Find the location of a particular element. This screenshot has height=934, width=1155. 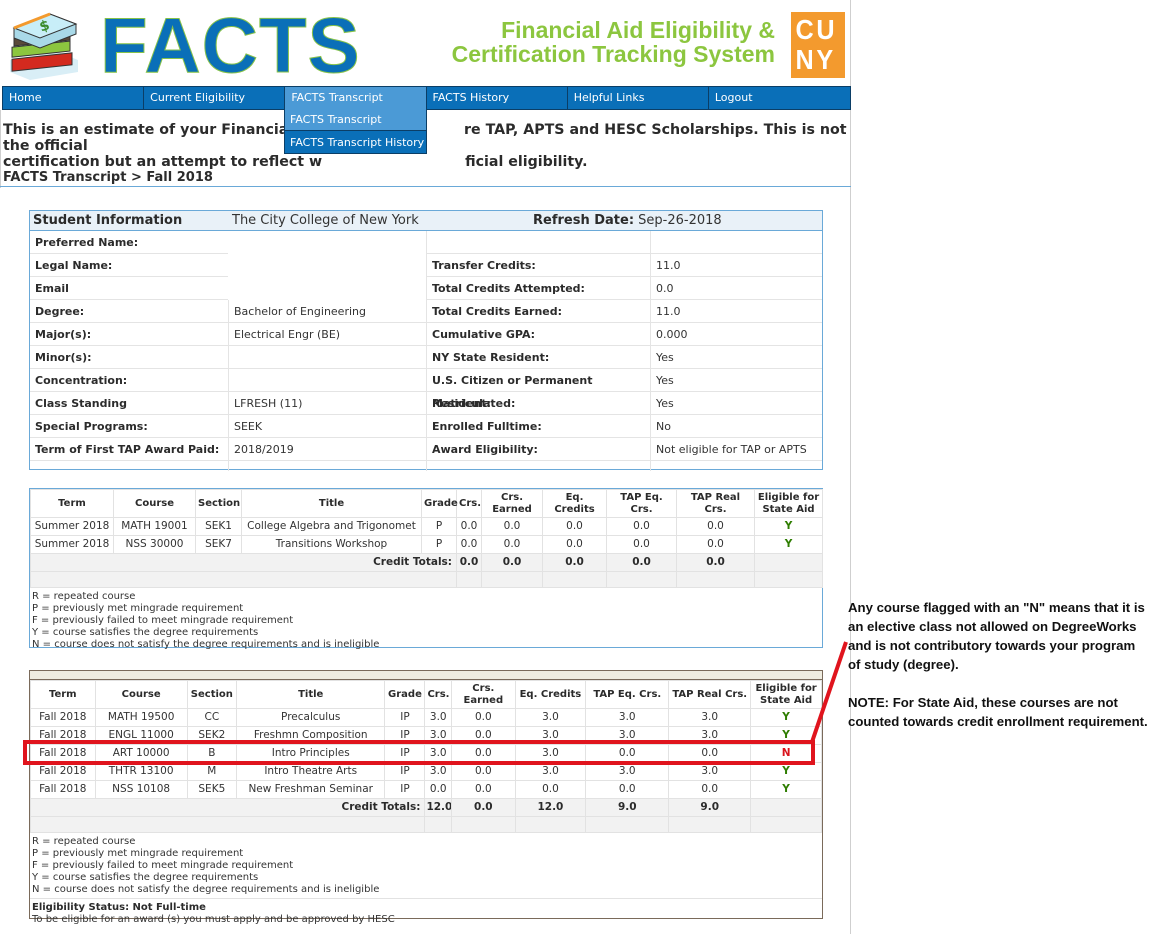

student-info-label: NY State Resident: is located at coordinates (538, 357).